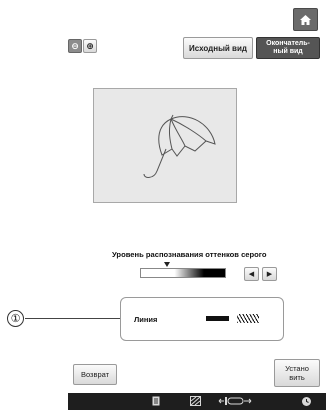 The image size is (326, 410). I want to click on line-setting-panel: Линия, so click(202, 319).